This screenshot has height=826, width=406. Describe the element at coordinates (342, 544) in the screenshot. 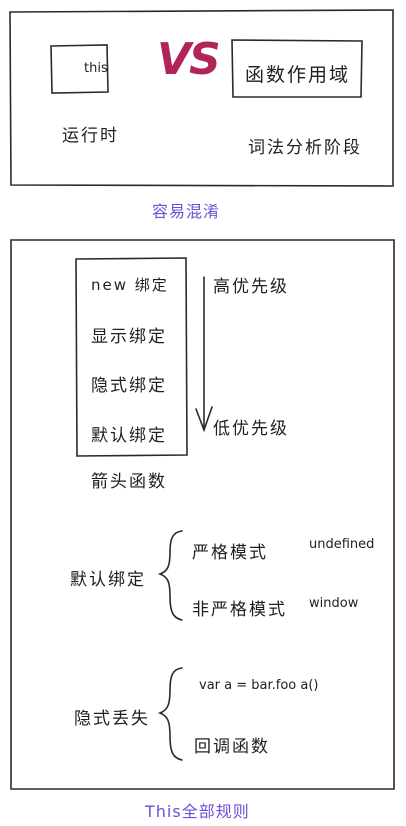

I see `strict-mode-value: undefined` at that location.